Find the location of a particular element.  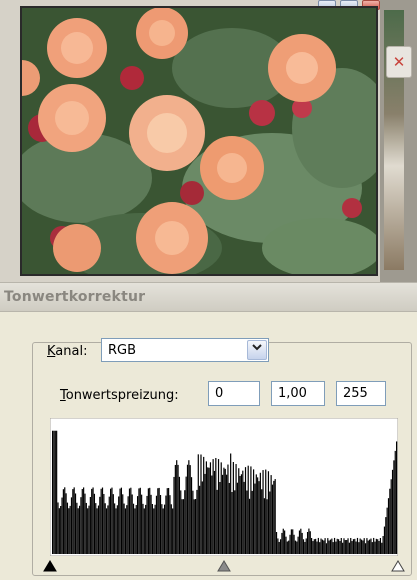

dialog-title-bar: Tonwertkorrektur is located at coordinates (208, 297).